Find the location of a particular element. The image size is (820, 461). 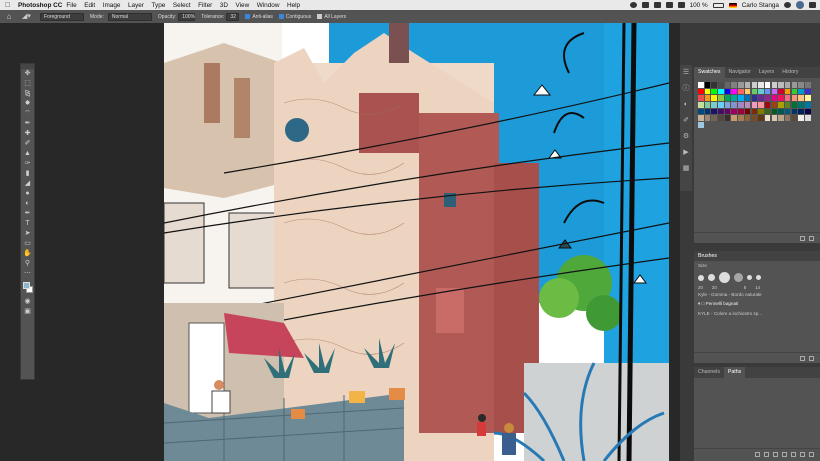

contiguous-checkbox is located at coordinates (281, 16).